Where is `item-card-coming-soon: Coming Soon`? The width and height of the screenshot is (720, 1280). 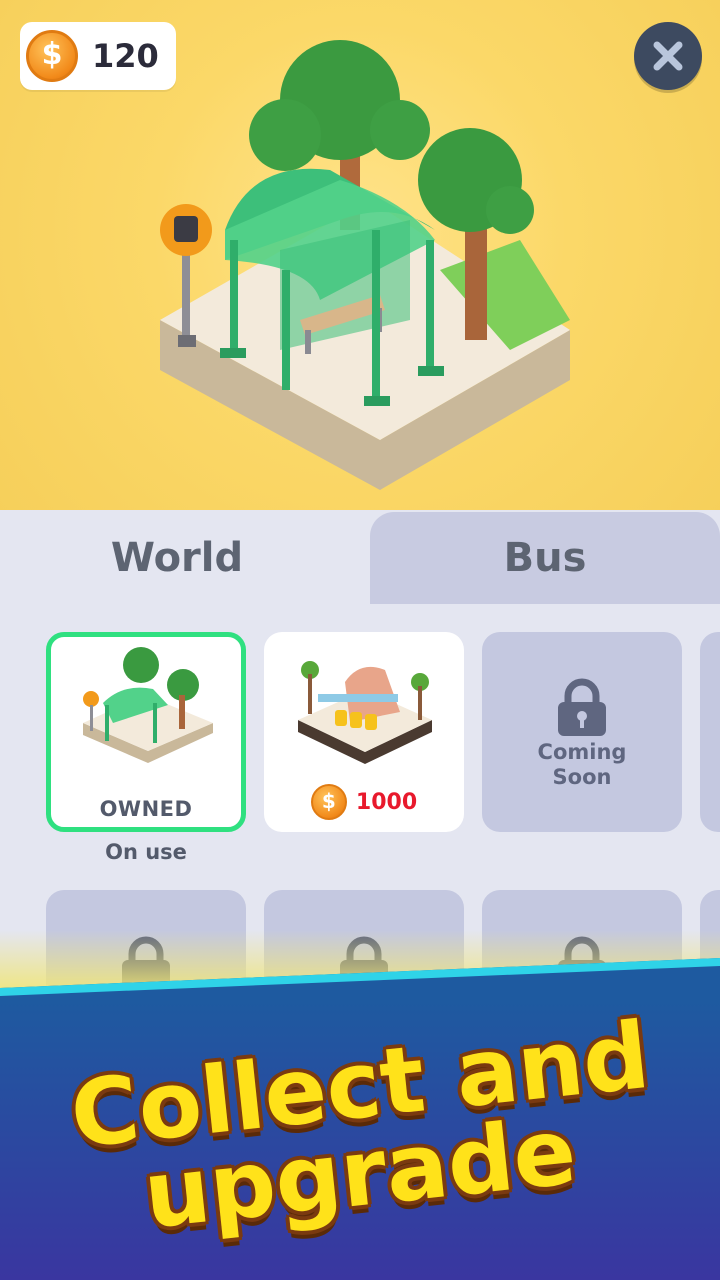
item-card-coming-soon: Coming Soon is located at coordinates (582, 732).